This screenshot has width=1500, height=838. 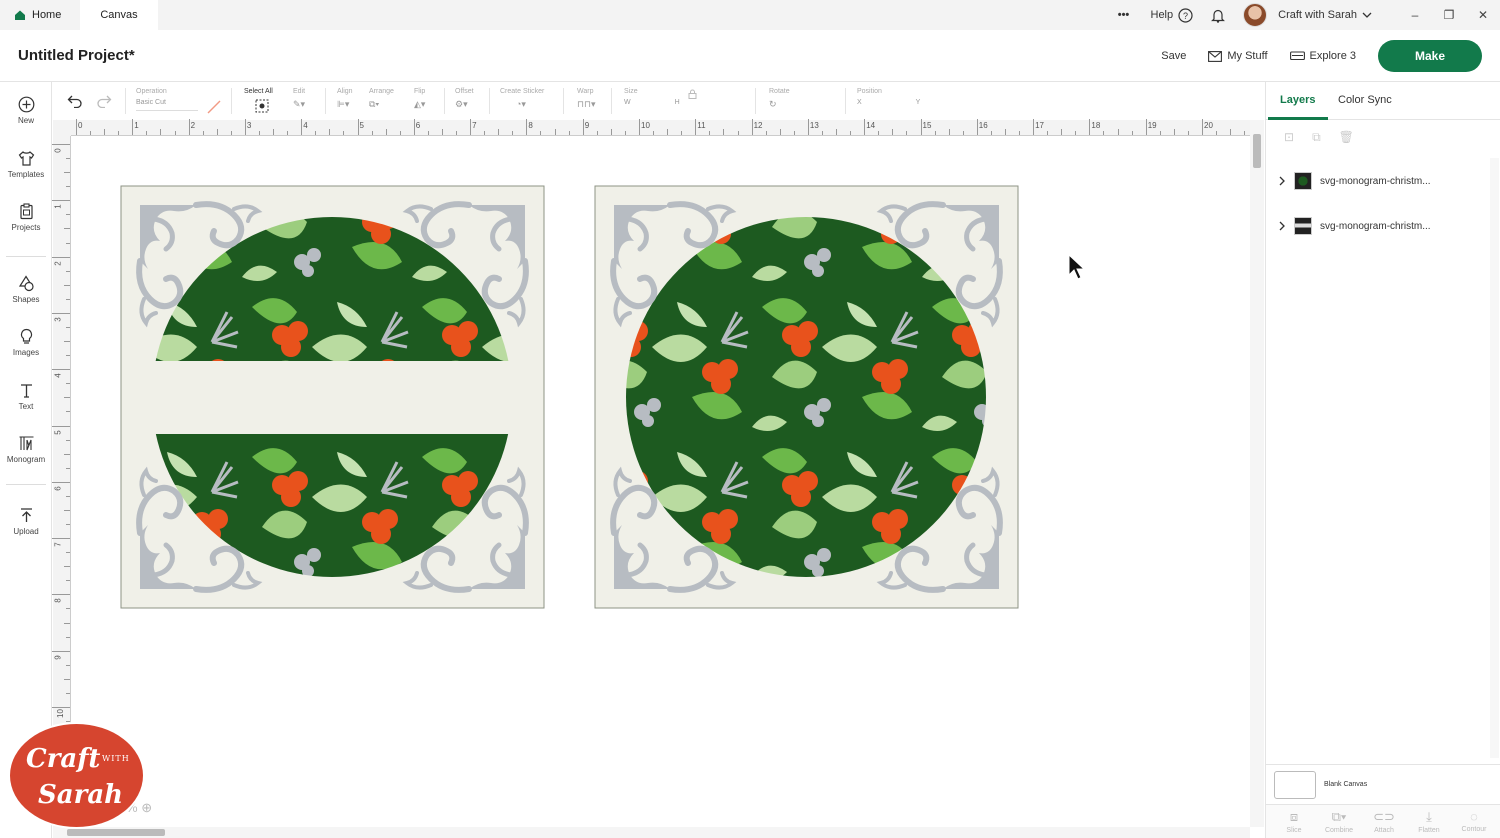 I want to click on horizontal-scroll-thumb, so click(x=116, y=832).